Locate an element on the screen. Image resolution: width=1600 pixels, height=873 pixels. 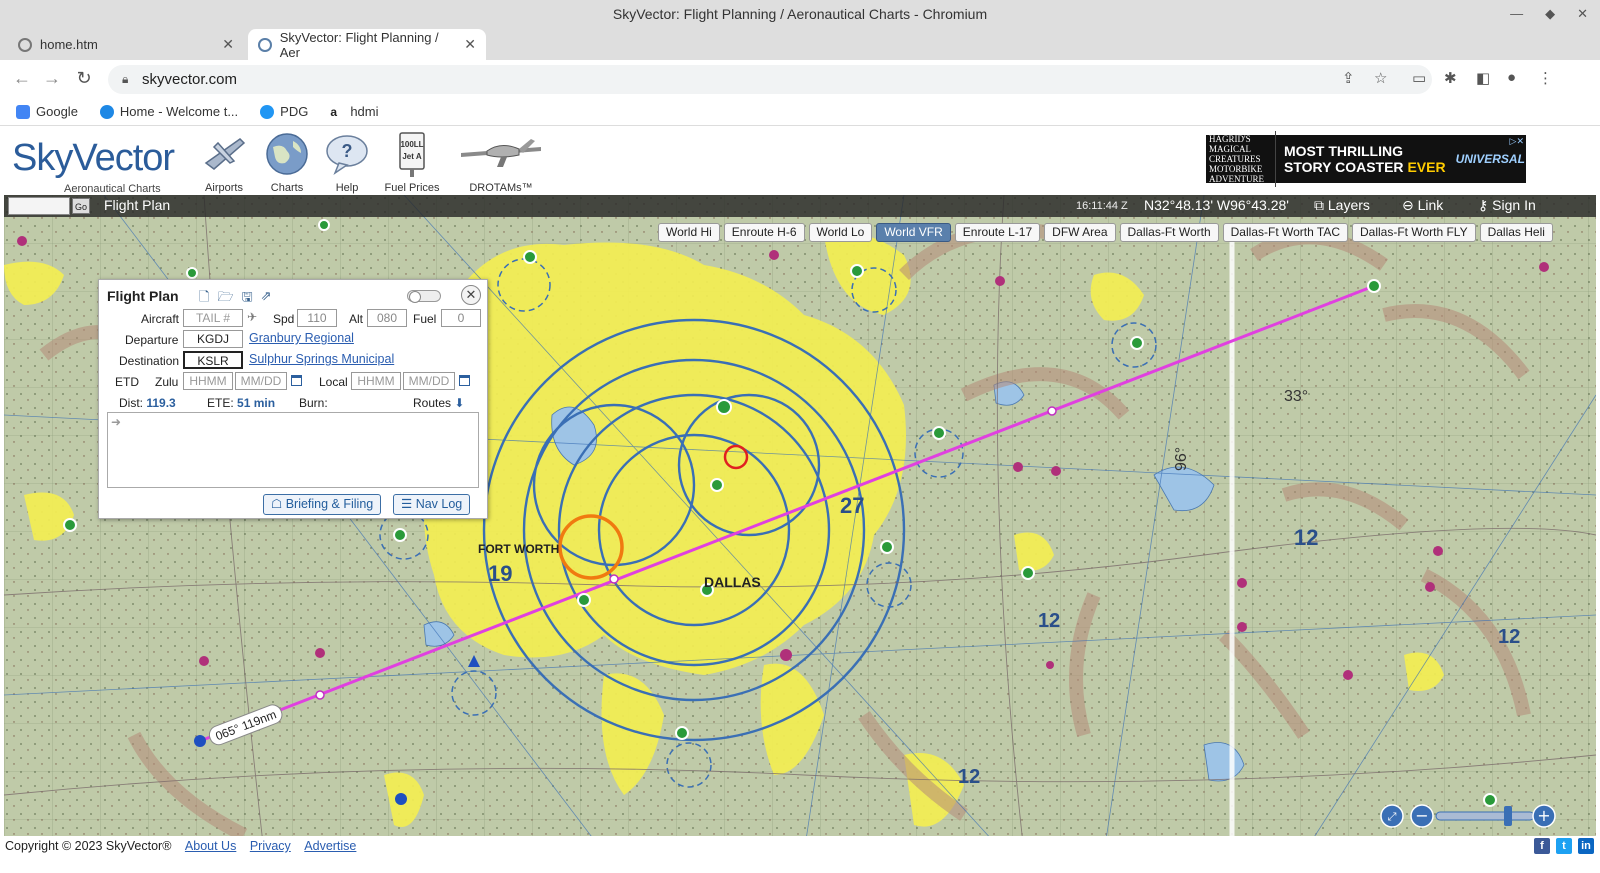
nav-help: ? Help is located at coordinates (347, 162).